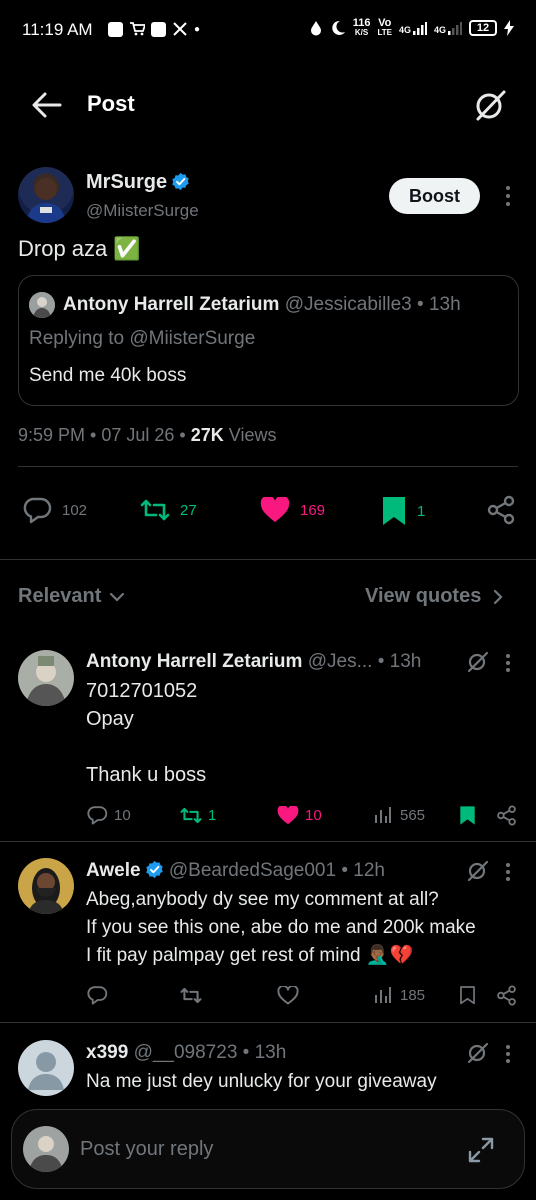 This screenshot has width=536, height=1200. What do you see at coordinates (97, 995) in the screenshot?
I see `reply-icon` at bounding box center [97, 995].